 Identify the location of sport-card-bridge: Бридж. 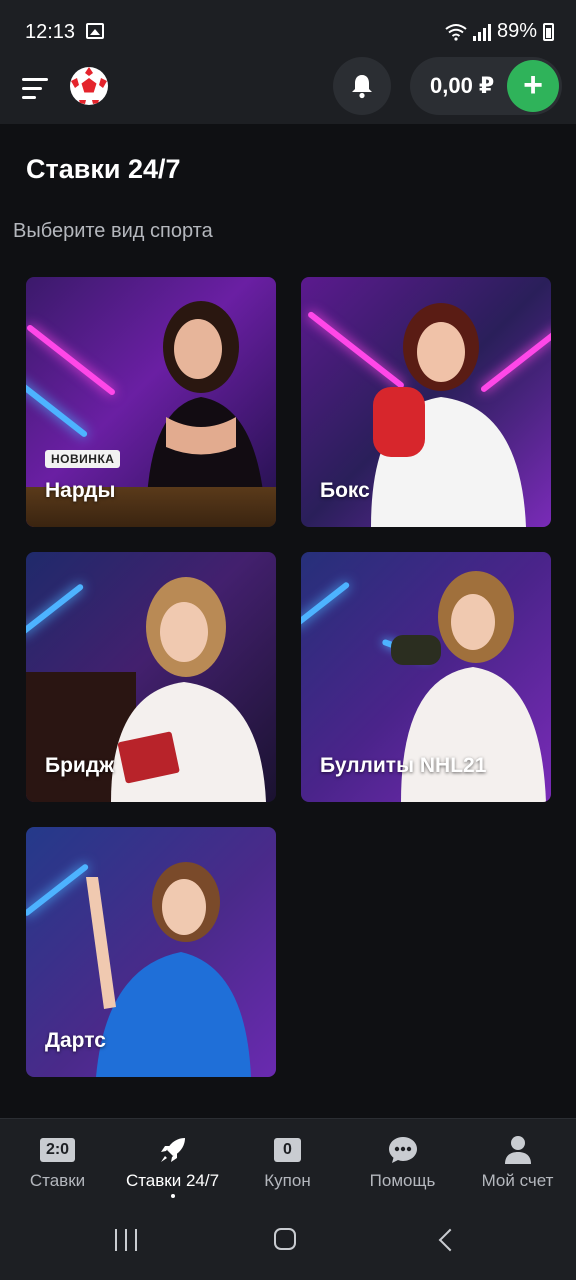
(151, 677).